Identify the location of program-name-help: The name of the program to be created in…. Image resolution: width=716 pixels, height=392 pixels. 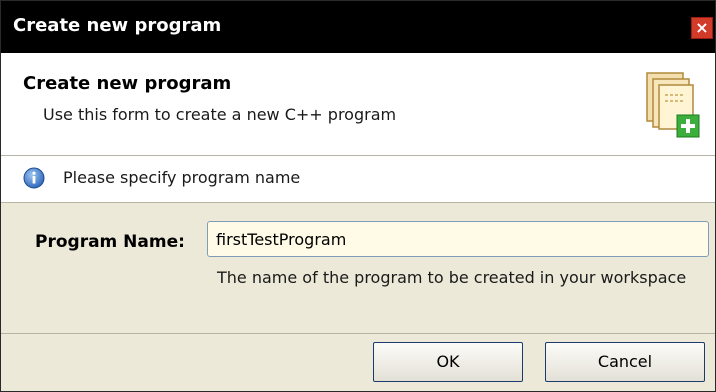
(452, 277).